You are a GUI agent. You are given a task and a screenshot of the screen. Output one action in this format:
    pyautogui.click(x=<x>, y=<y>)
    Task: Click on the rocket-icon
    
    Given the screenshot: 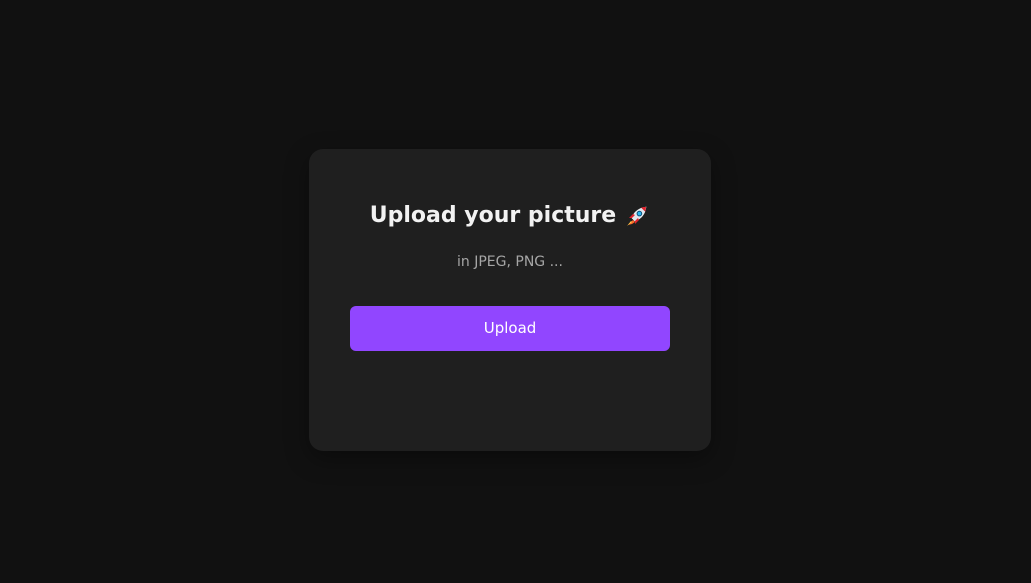 What is the action you would take?
    pyautogui.click(x=637, y=216)
    